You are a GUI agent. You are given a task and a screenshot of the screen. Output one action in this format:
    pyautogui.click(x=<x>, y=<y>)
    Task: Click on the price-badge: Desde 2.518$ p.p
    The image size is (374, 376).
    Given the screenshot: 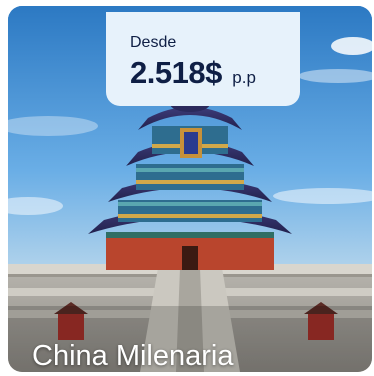 What is the action you would take?
    pyautogui.click(x=203, y=59)
    